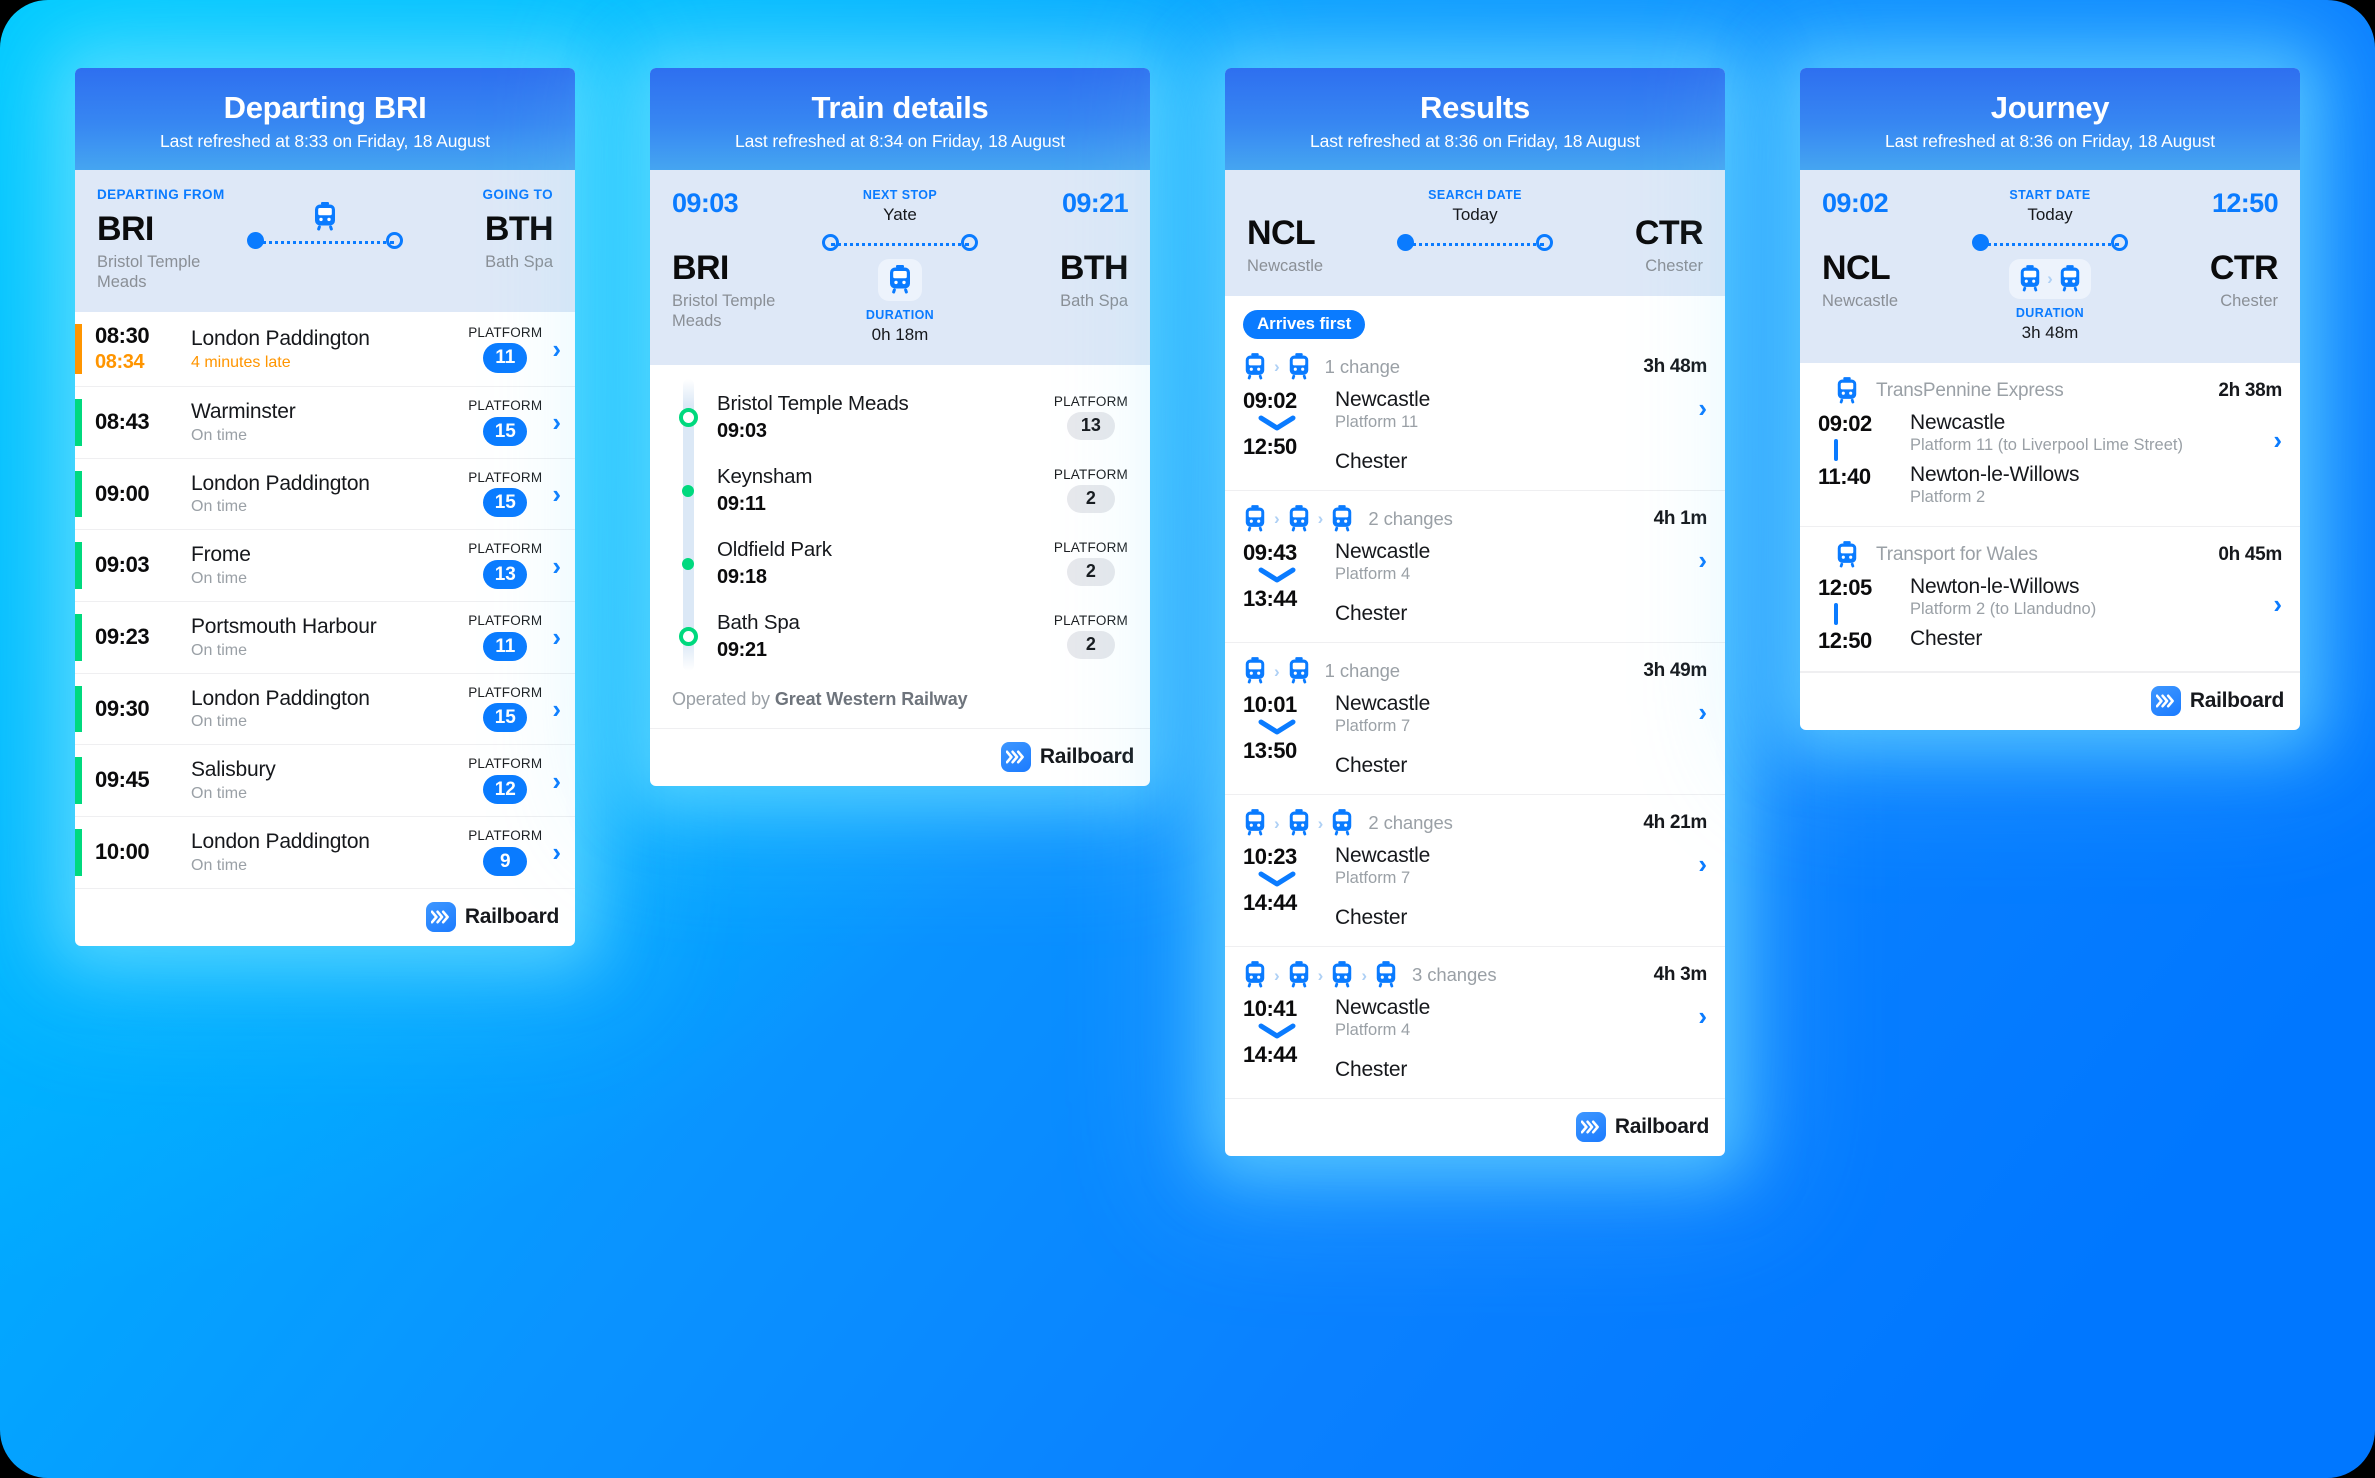 The image size is (2375, 1478). I want to click on stop-info: Keynsham 09:11, so click(881, 490).